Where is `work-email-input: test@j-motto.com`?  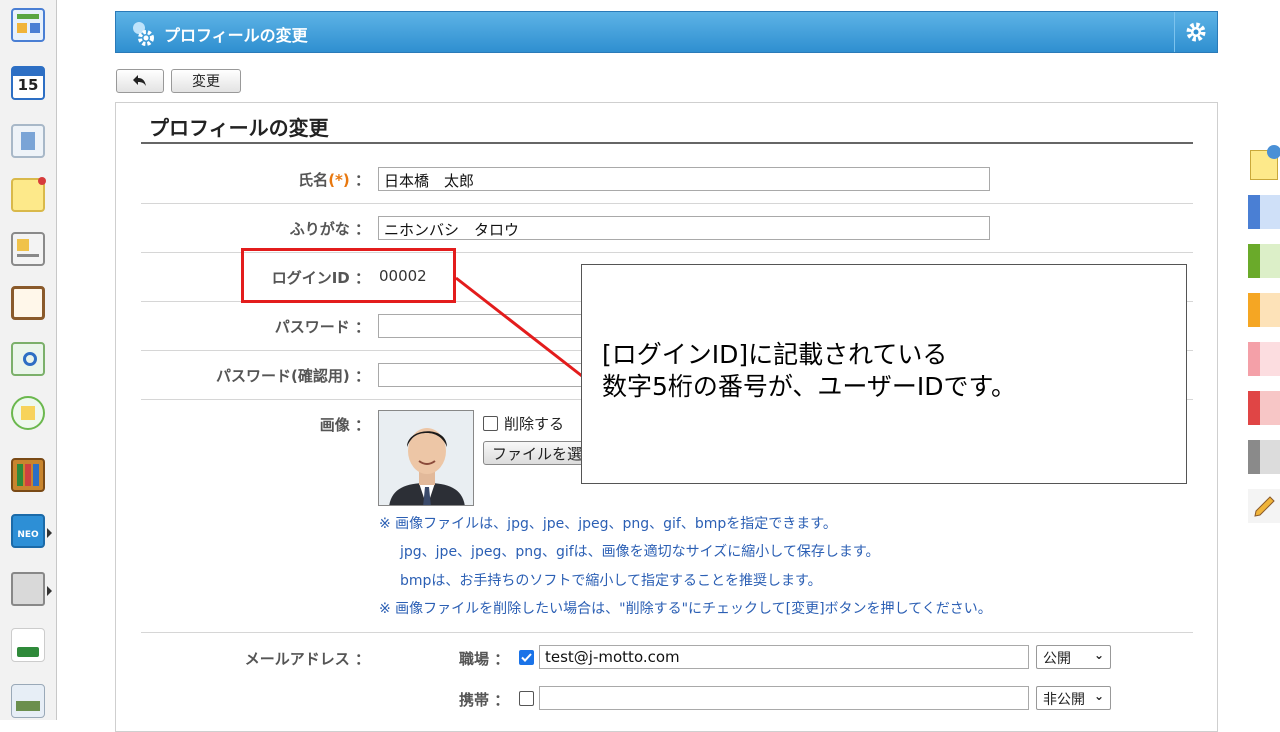 work-email-input: test@j-motto.com is located at coordinates (784, 657).